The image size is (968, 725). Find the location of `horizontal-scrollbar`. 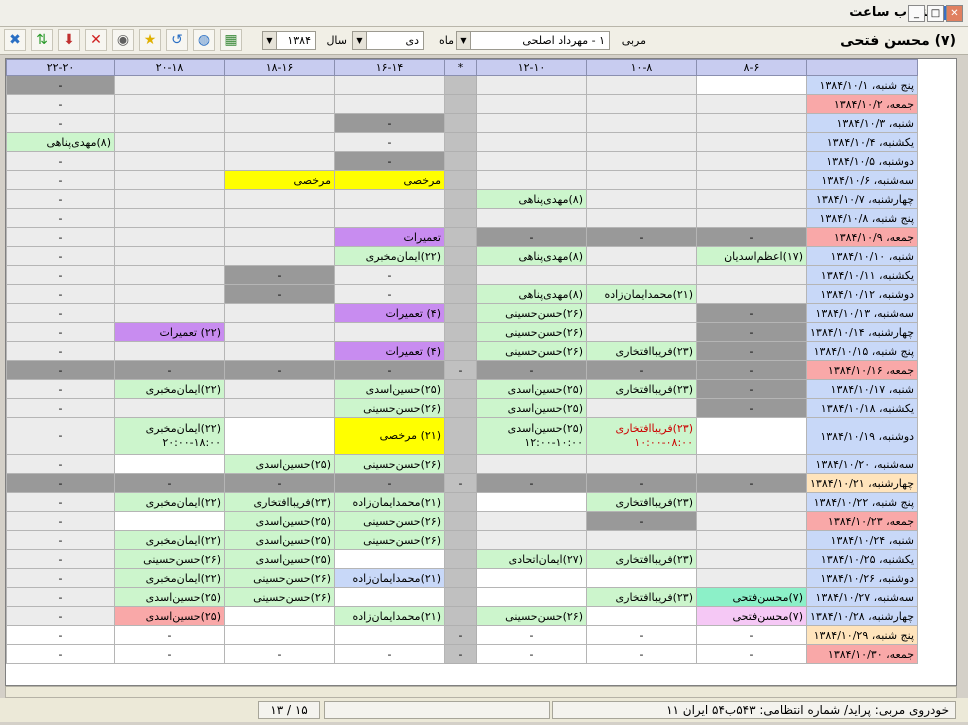

horizontal-scrollbar is located at coordinates (481, 692).